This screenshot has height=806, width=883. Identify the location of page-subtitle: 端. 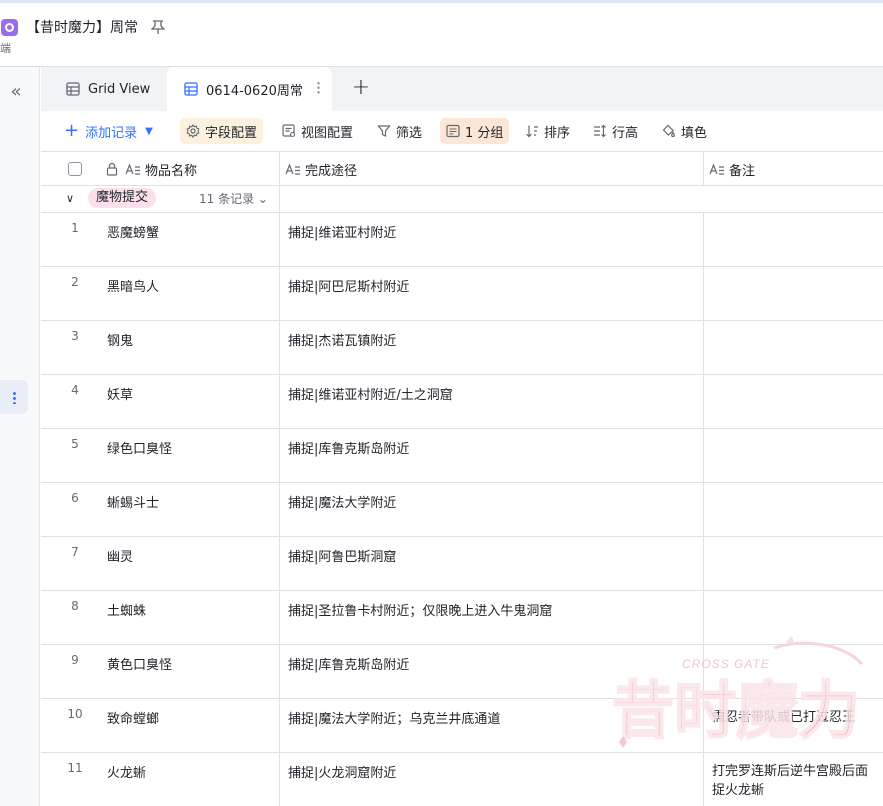
(5, 48).